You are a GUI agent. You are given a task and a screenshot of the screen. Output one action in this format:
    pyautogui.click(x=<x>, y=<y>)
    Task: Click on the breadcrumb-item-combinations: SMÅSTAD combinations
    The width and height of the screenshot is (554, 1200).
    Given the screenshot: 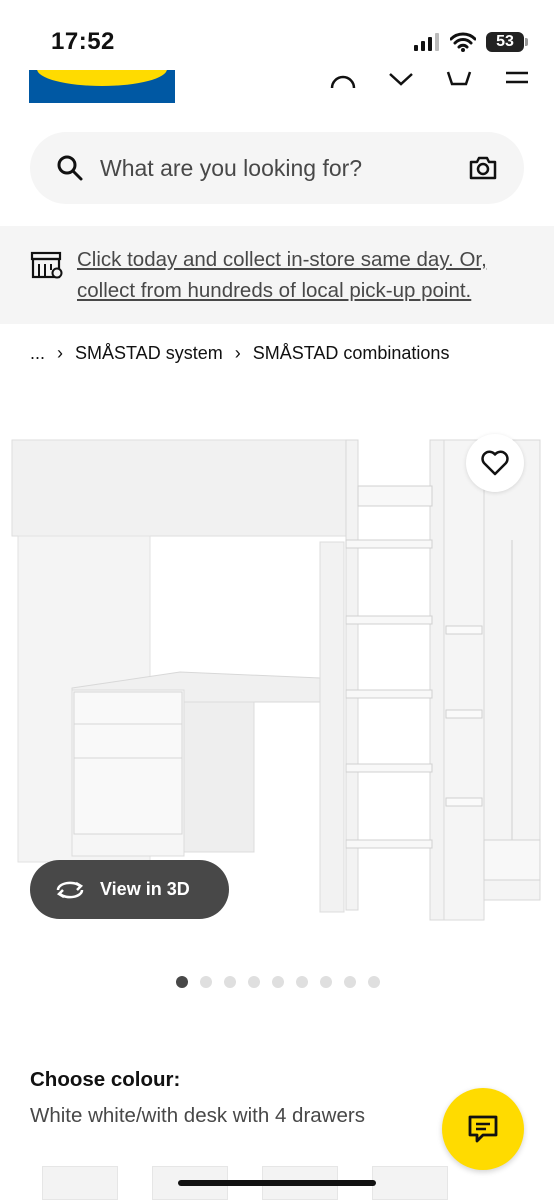 What is the action you would take?
    pyautogui.click(x=351, y=353)
    